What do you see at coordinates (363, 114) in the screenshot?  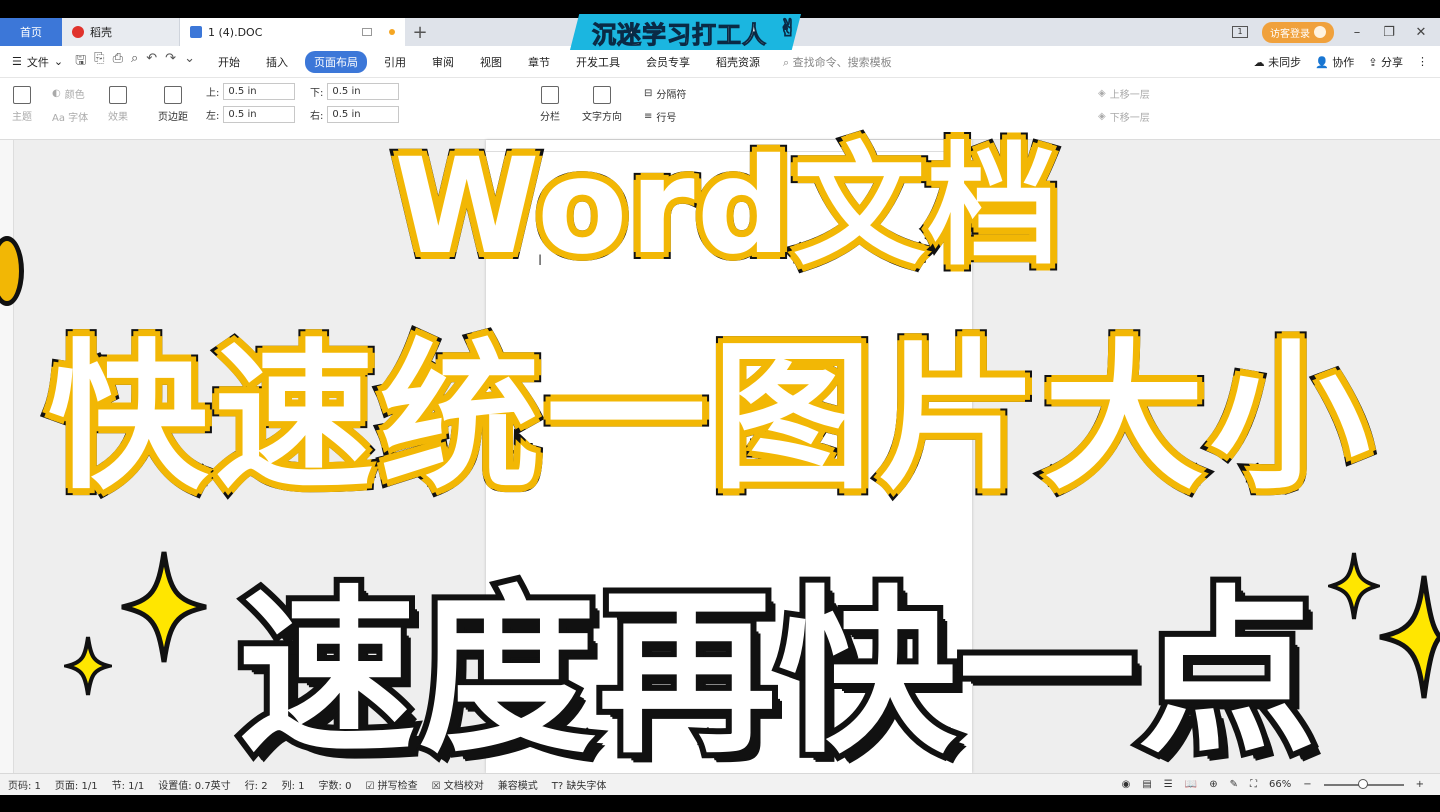 I see `margin-right-input: 0.5 in` at bounding box center [363, 114].